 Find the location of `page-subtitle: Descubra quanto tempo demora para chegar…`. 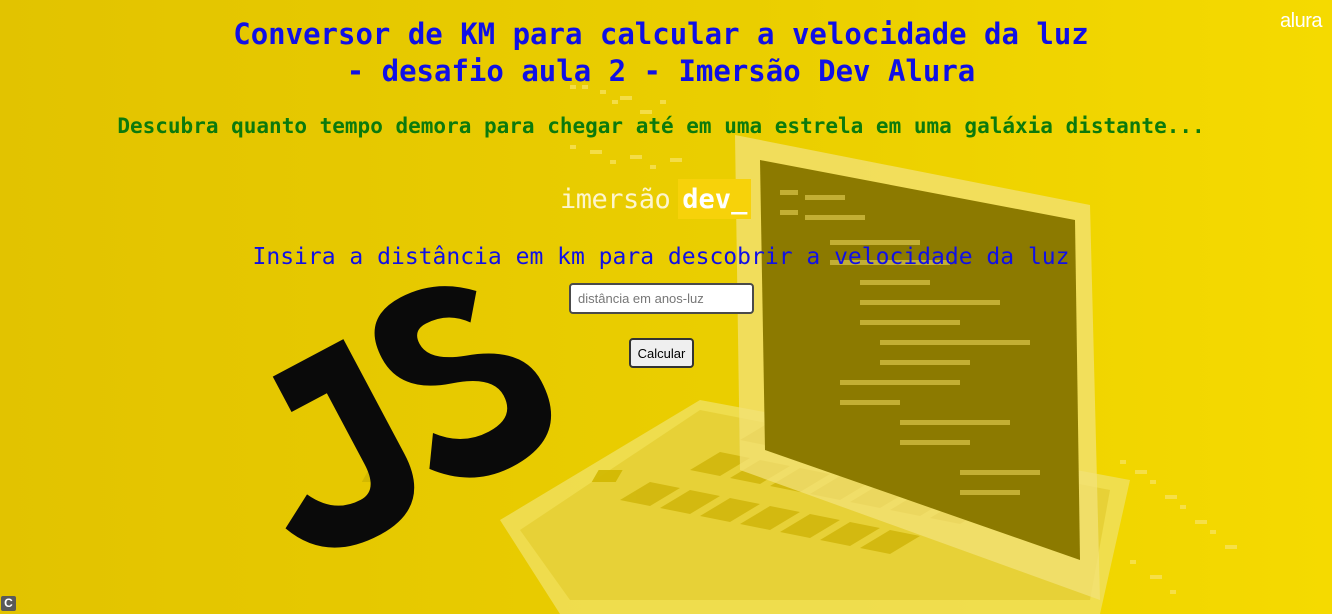

page-subtitle: Descubra quanto tempo demora para chegar… is located at coordinates (661, 126).